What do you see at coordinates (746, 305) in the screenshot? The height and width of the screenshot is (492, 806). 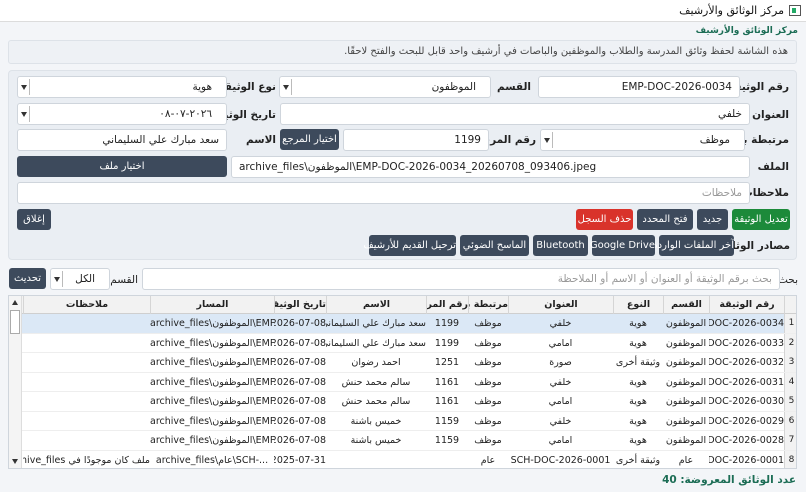 I see `col-header-doc-number: رقم الوثيقة` at bounding box center [746, 305].